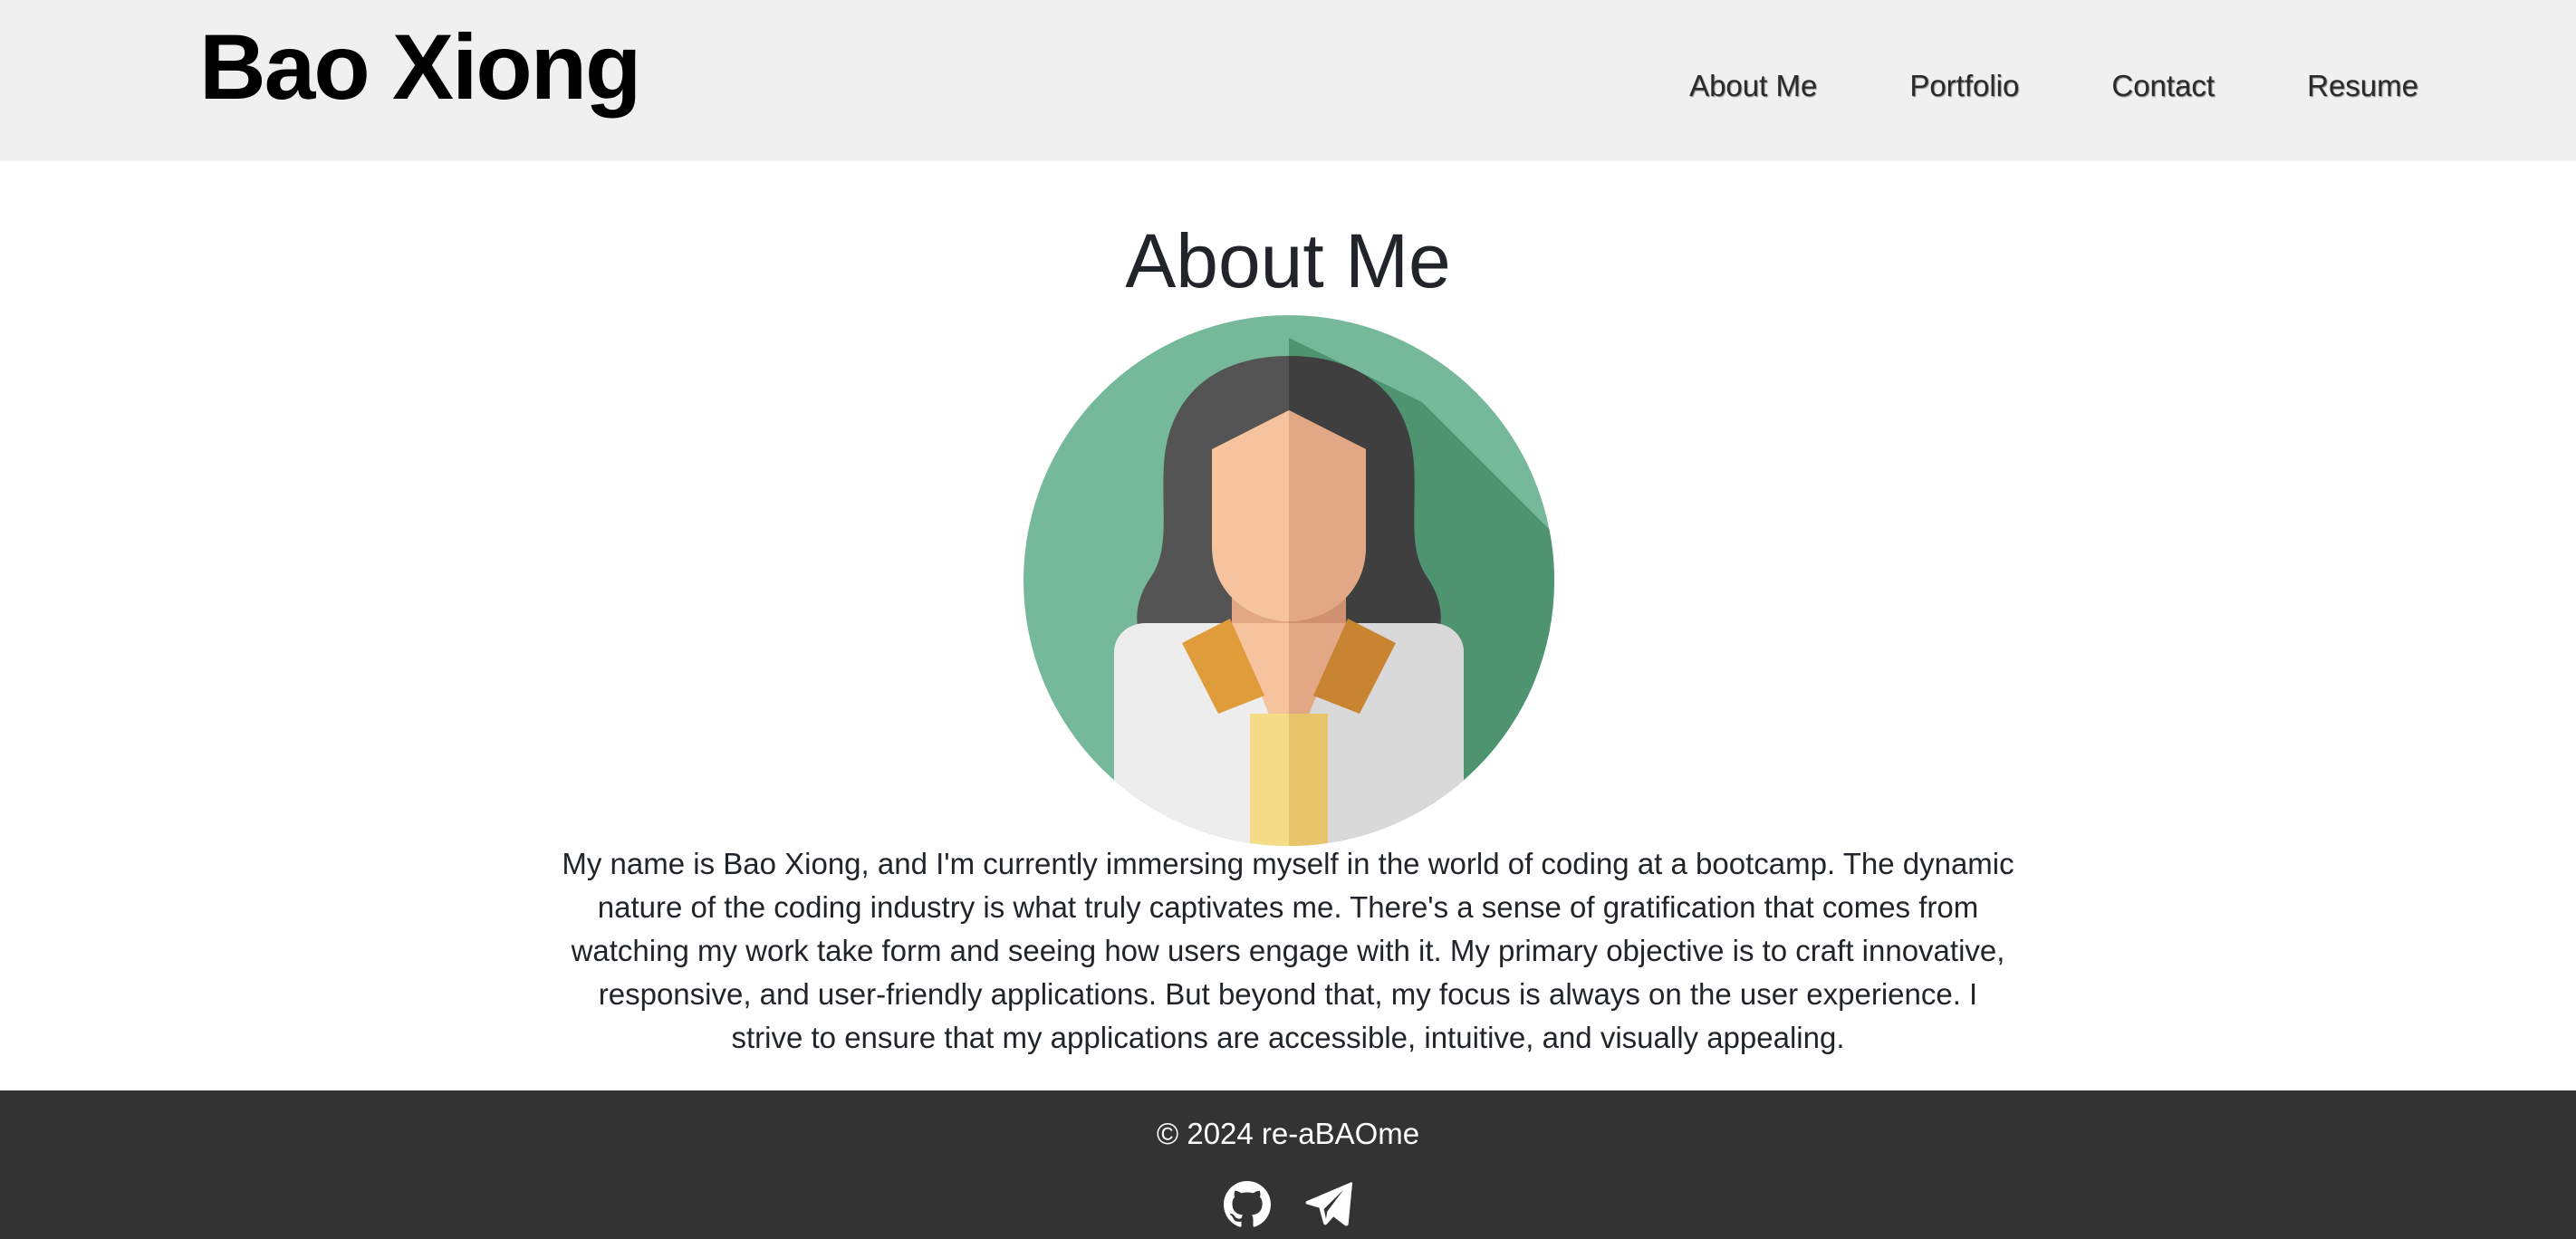 This screenshot has height=1239, width=2576. What do you see at coordinates (2053, 86) in the screenshot?
I see `main-nav: About Me Portfolio Contact Resume` at bounding box center [2053, 86].